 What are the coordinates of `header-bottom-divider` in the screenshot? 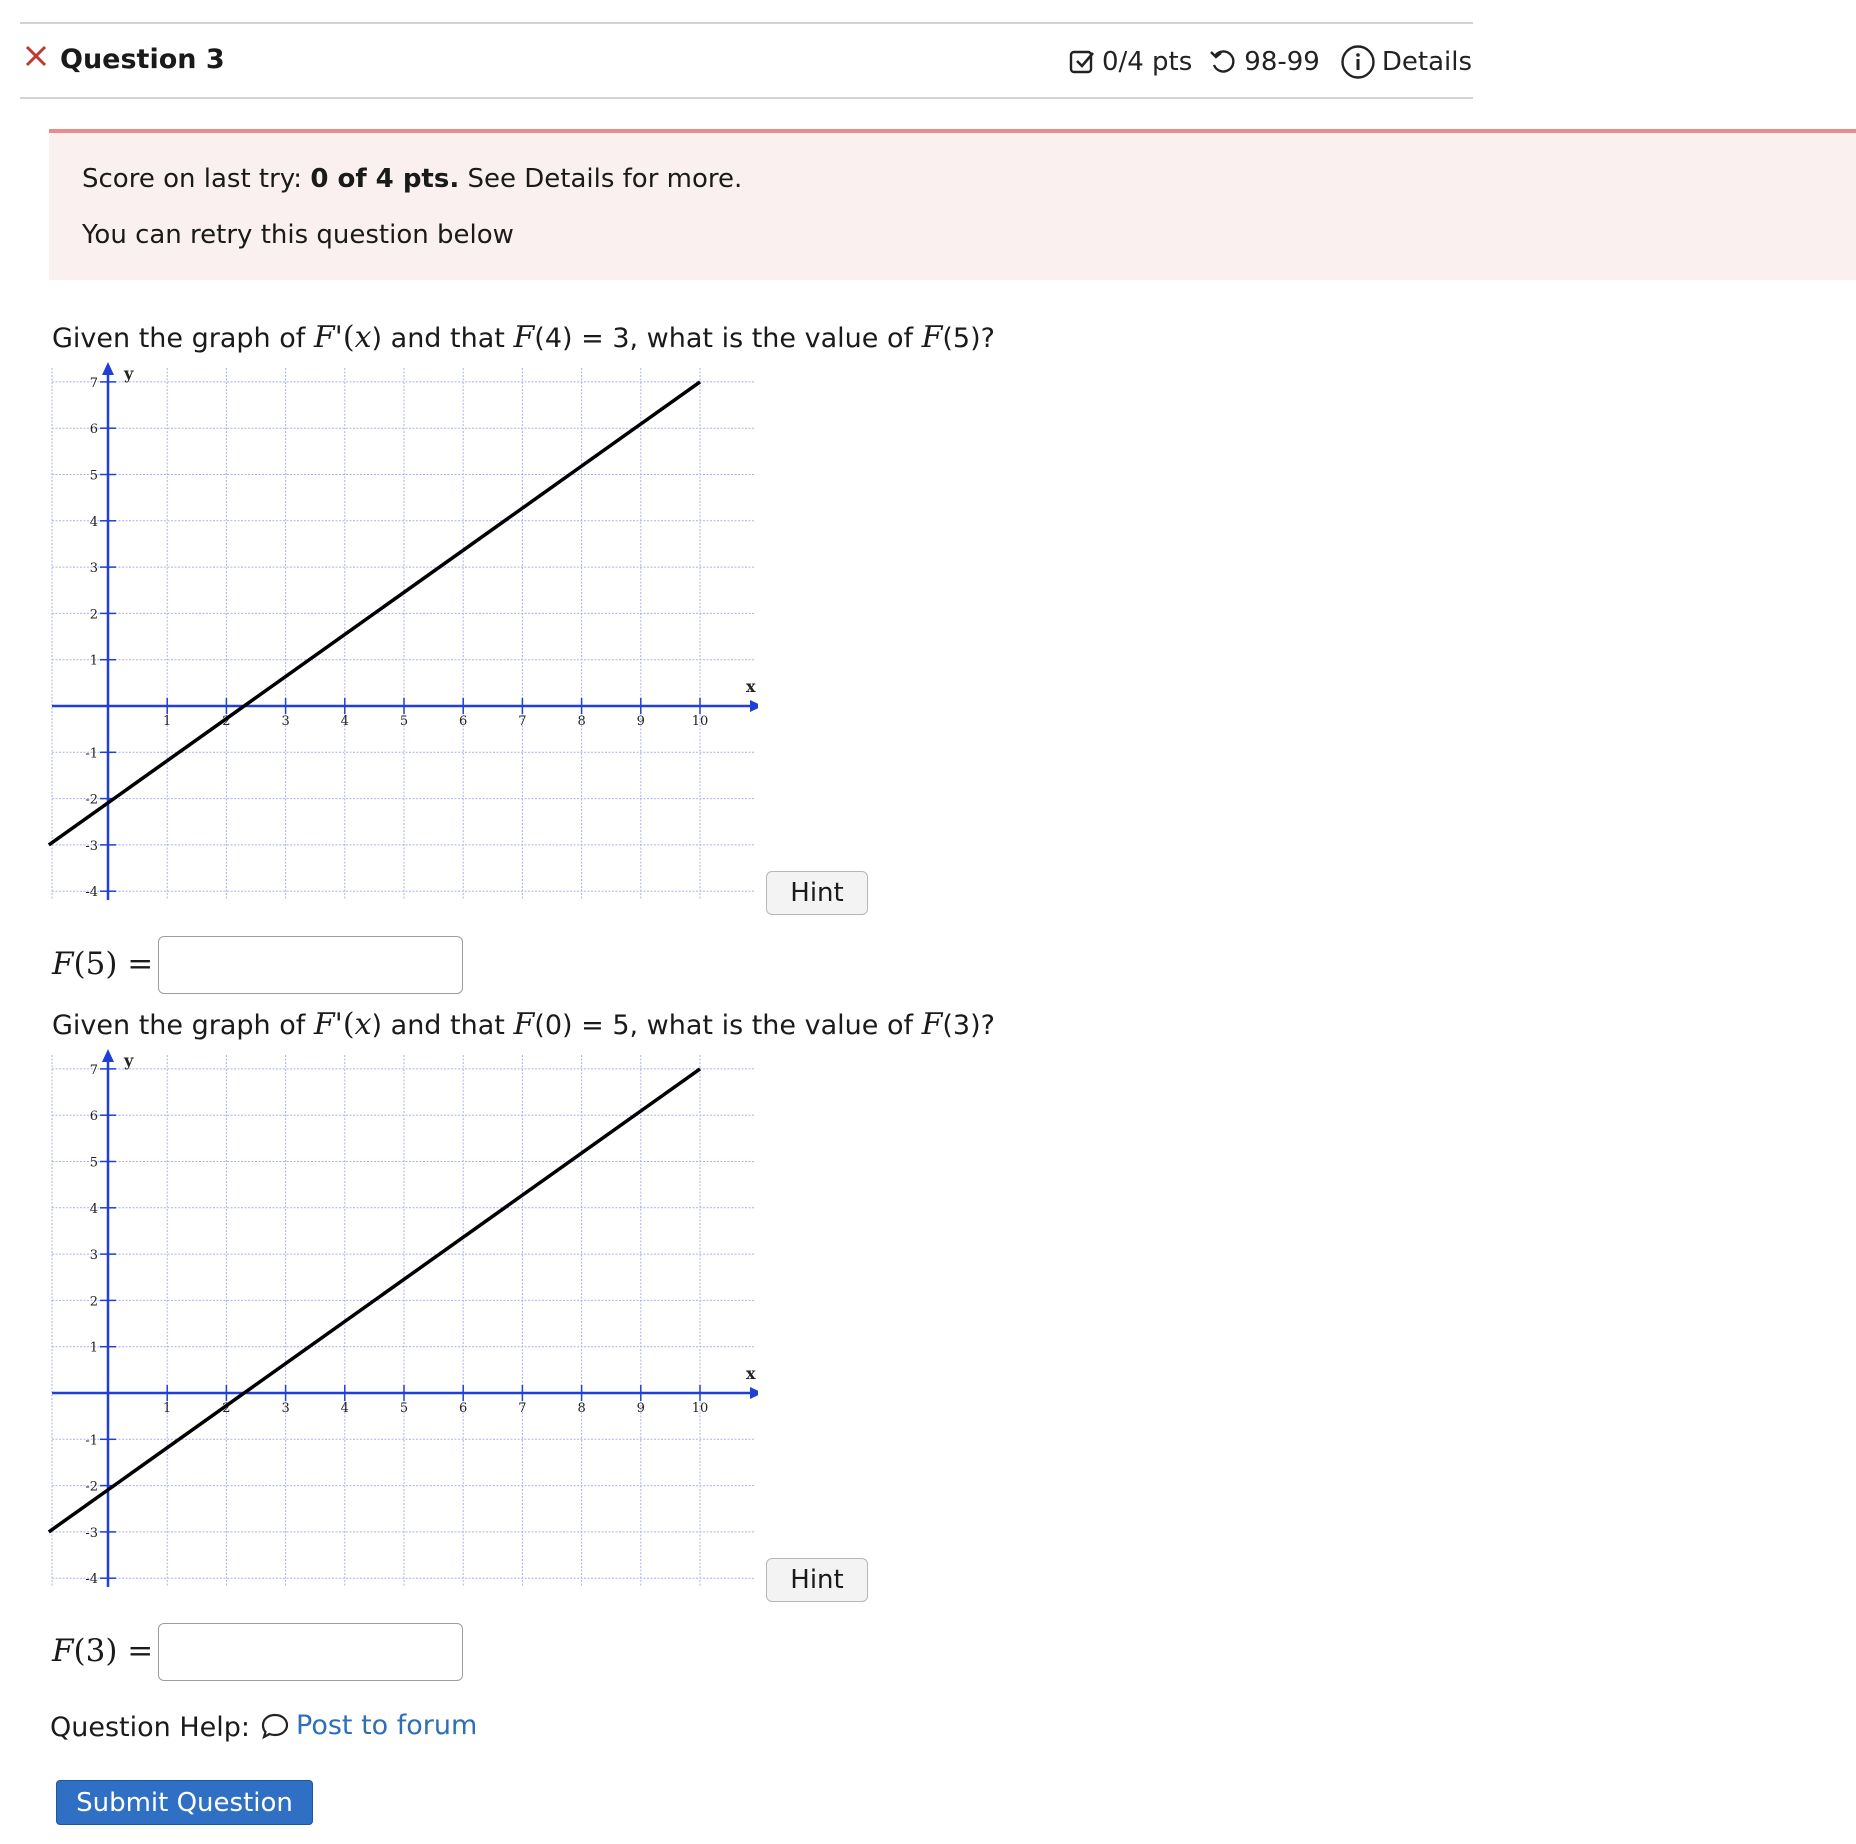 It's located at (746, 98).